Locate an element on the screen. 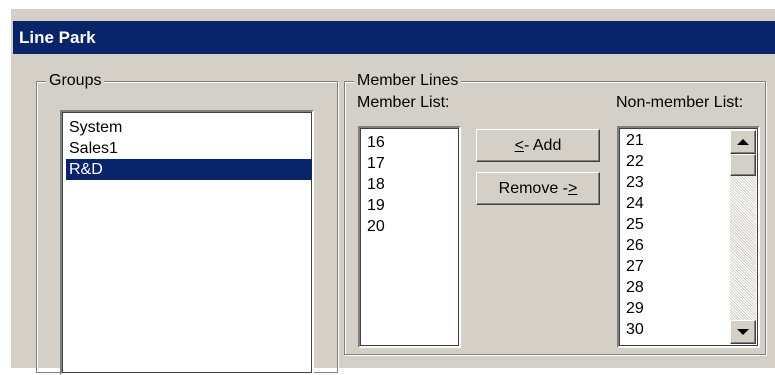 Image resolution: width=775 pixels, height=375 pixels. member-lines-legend: Member Lines is located at coordinates (408, 81).